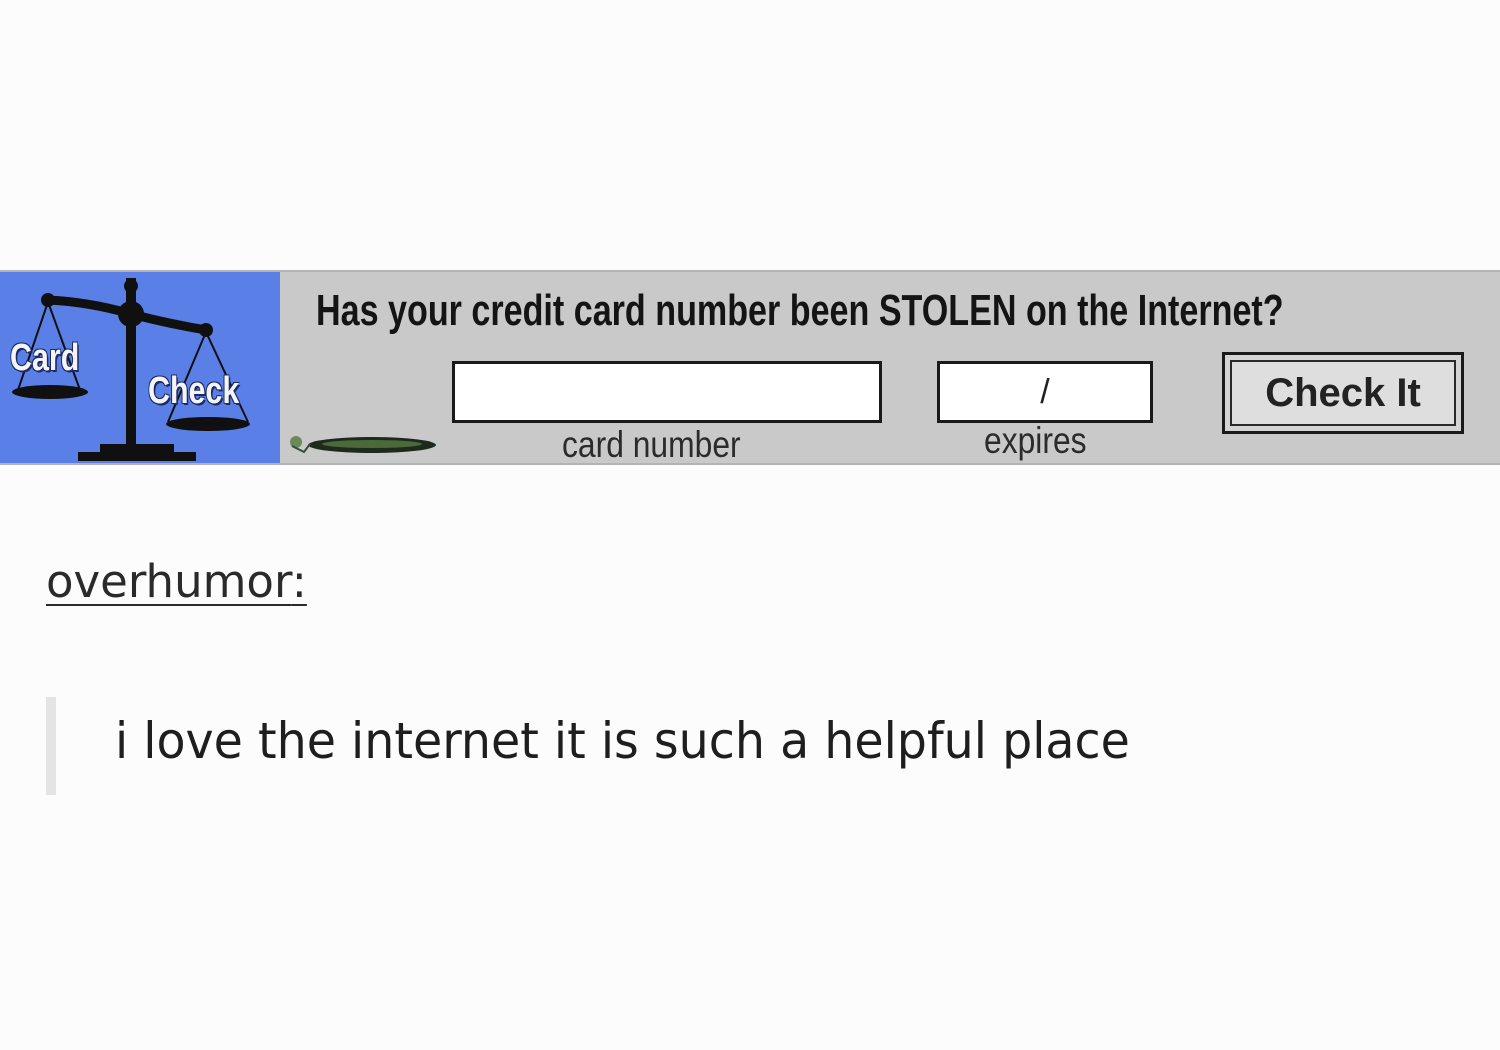 The height and width of the screenshot is (1050, 1500). I want to click on check-it-button-label: Check It, so click(1343, 393).